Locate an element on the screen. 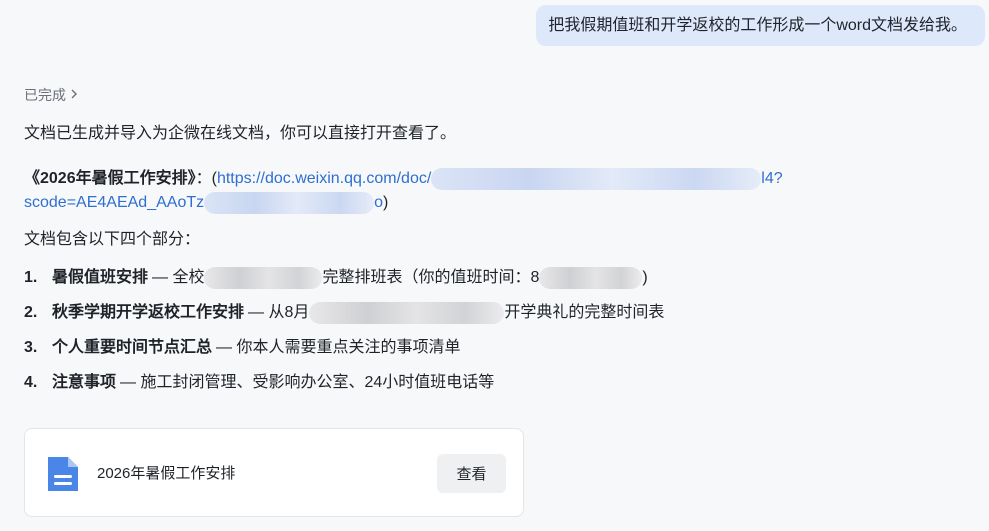 This screenshot has width=989, height=531. list-item: 2. 秋季学期开学返校工作安排 — 从8月 开学典礼的完整时间表 is located at coordinates (504, 313).